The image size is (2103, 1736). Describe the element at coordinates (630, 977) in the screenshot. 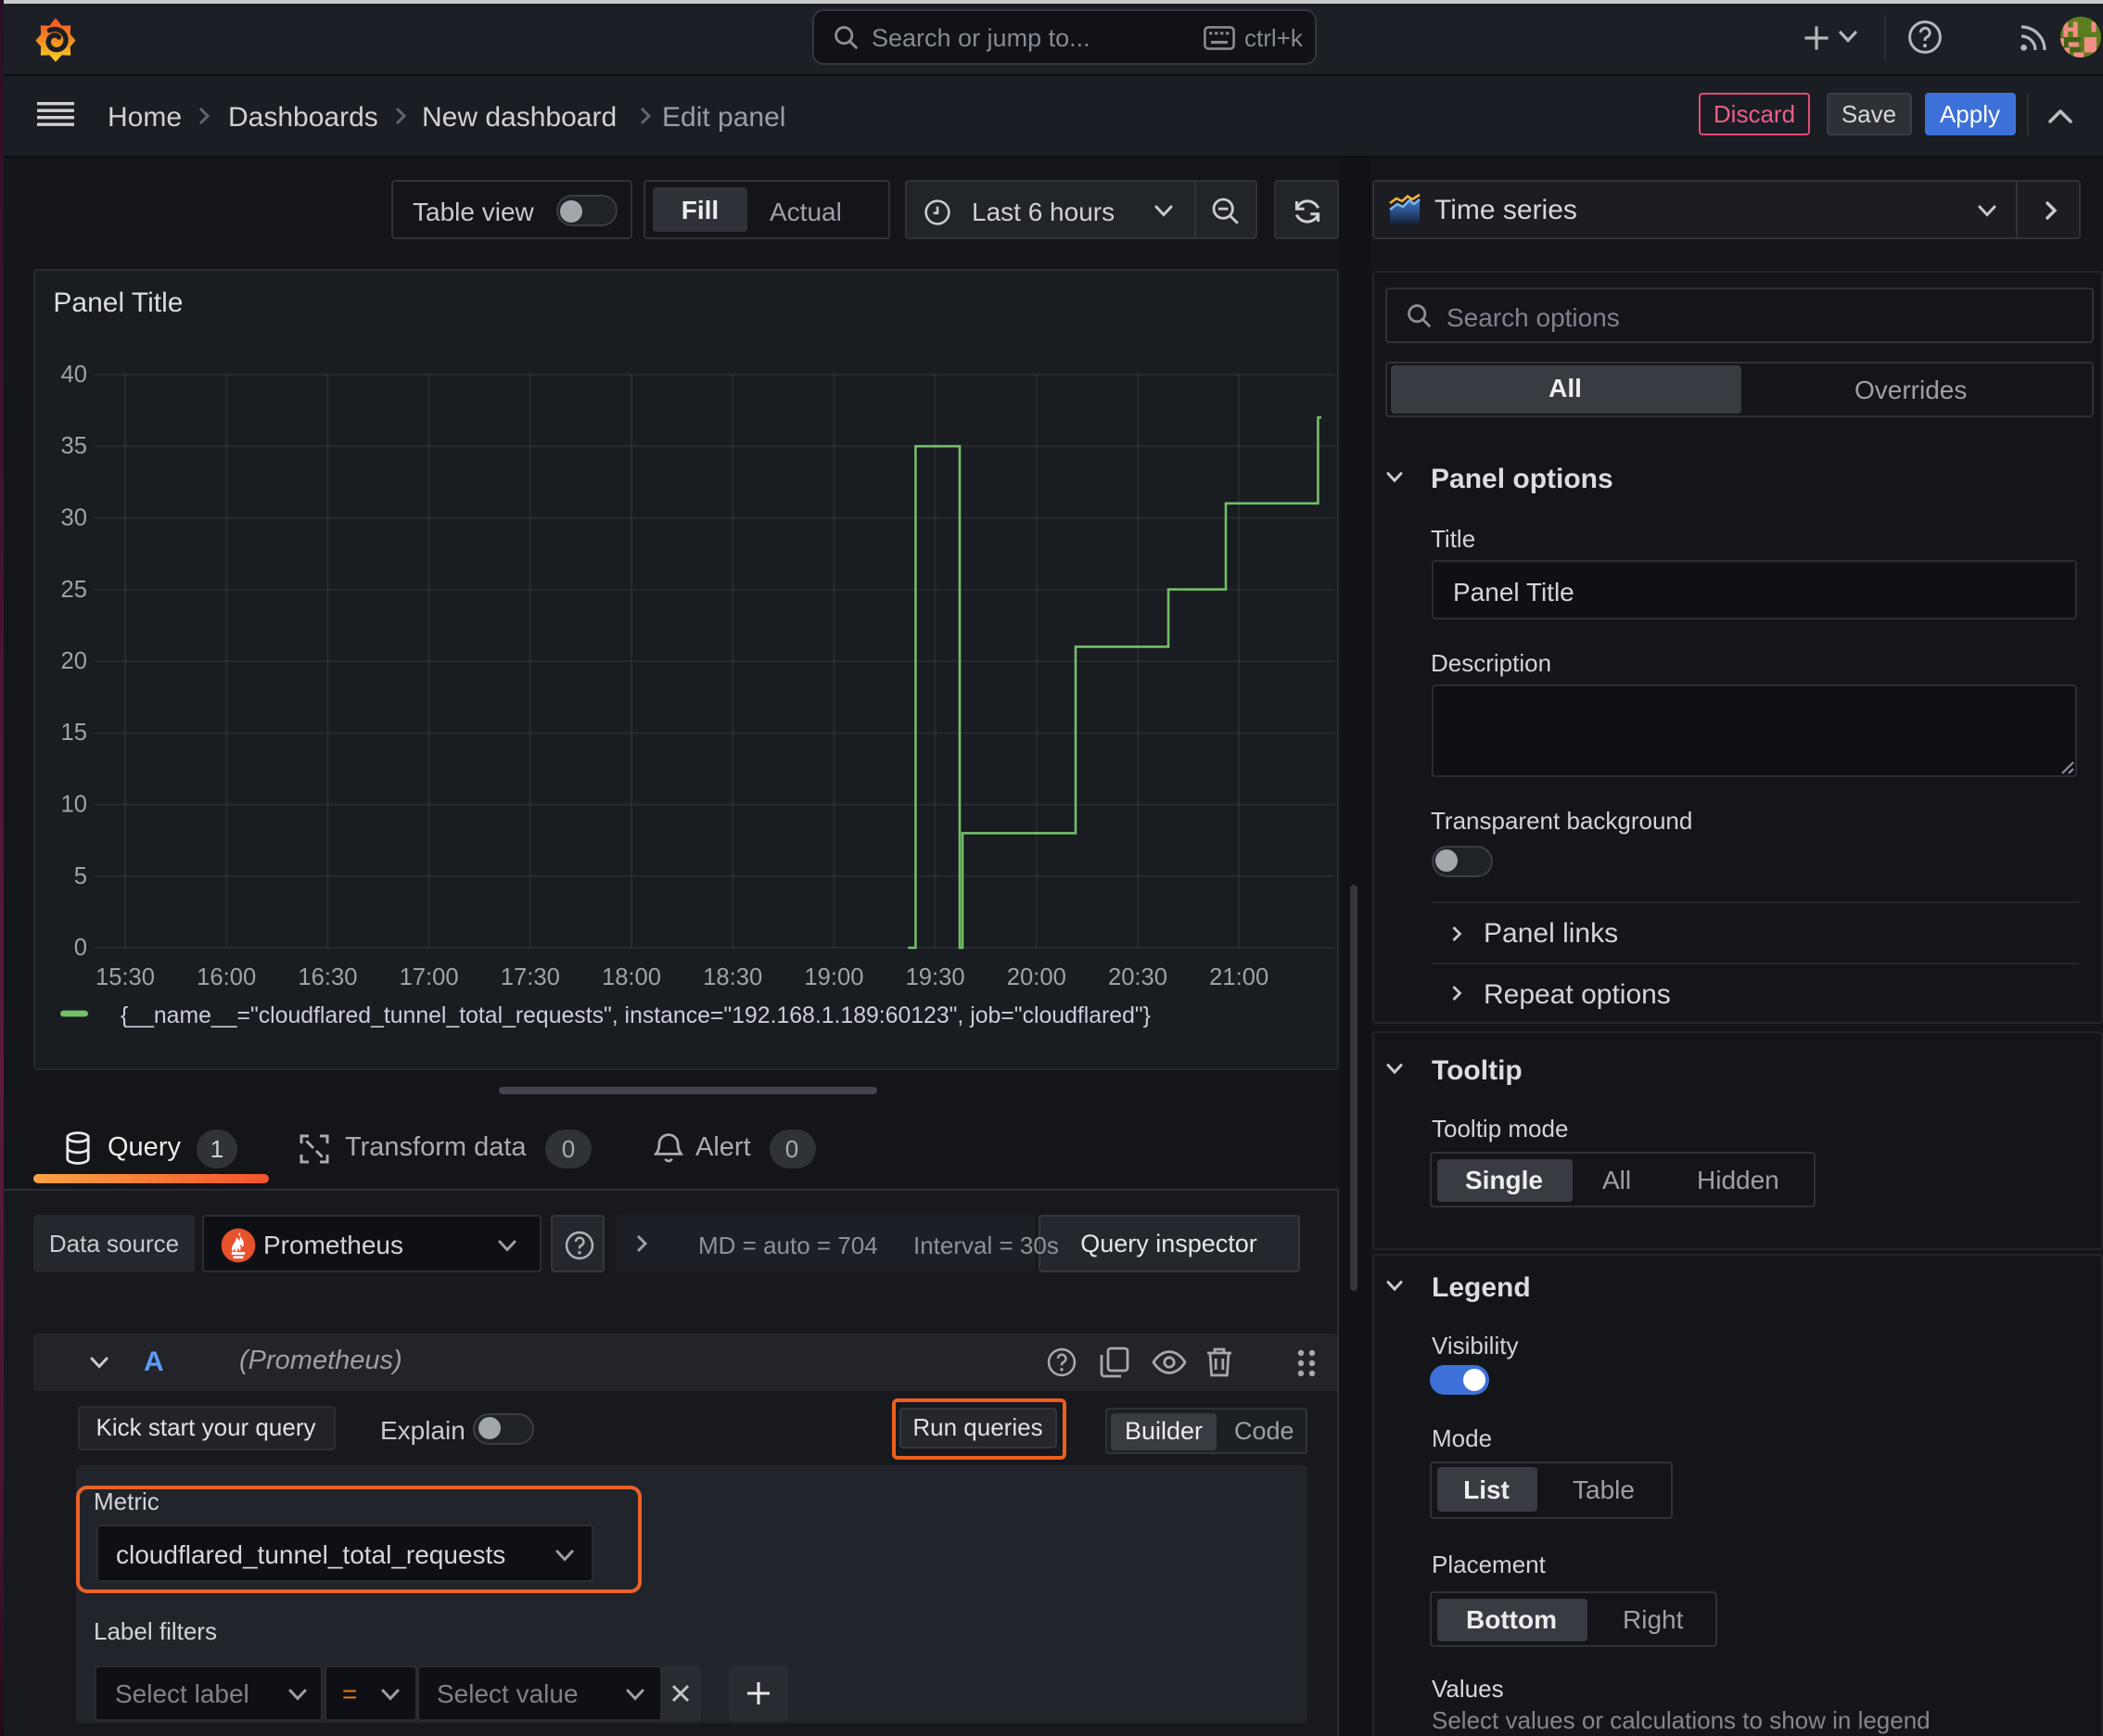

I see `svg-text: 18:00` at that location.